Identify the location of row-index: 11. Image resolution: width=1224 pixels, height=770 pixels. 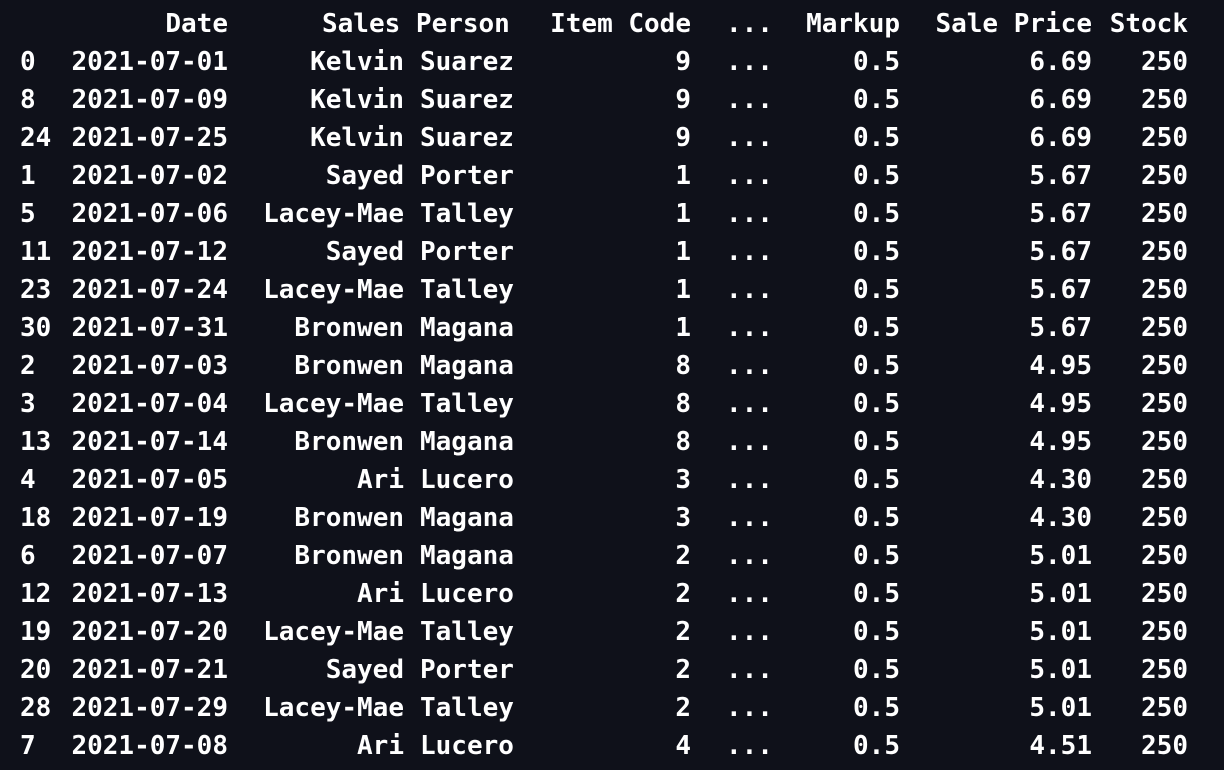
(36, 252).